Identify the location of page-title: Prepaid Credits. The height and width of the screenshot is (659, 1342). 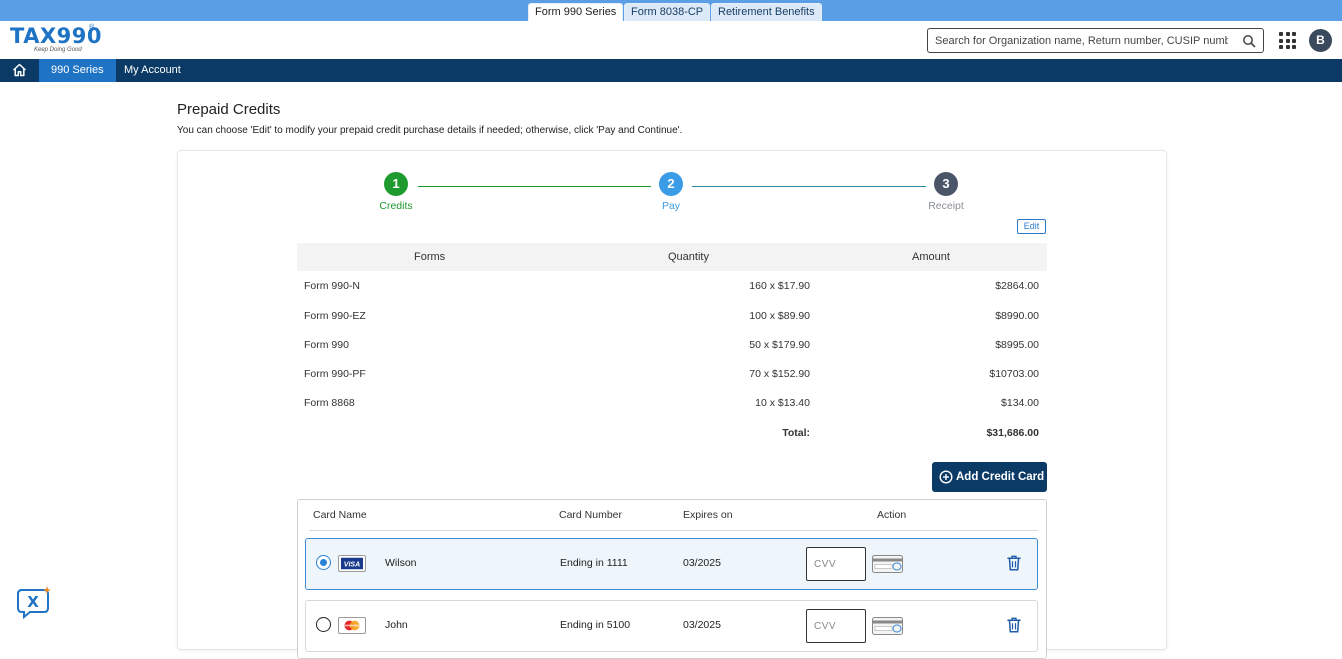
(229, 109).